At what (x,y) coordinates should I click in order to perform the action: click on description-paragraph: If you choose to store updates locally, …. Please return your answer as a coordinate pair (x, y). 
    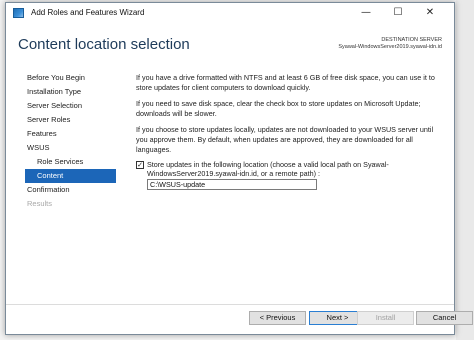
    Looking at the image, I should click on (285, 139).